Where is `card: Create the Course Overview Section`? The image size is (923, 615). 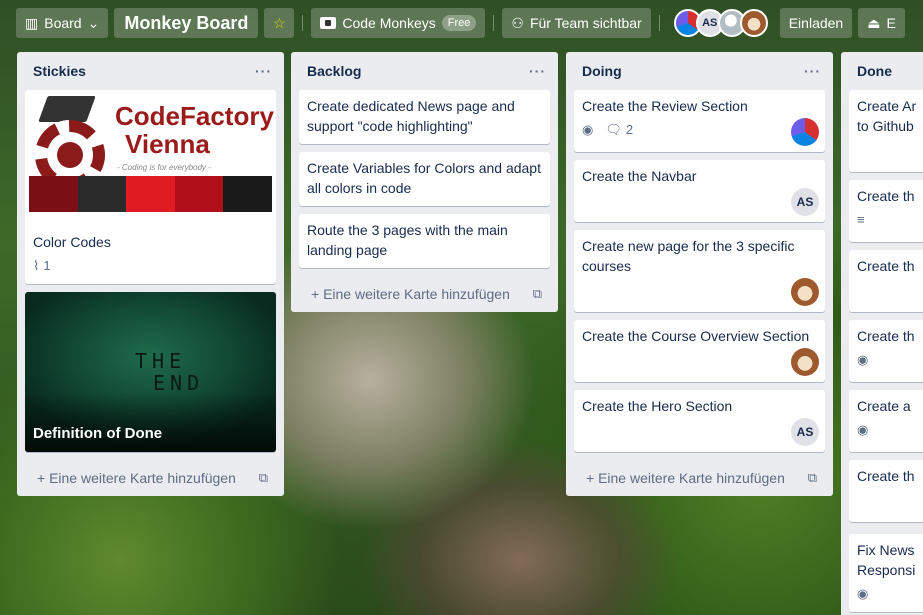
card: Create the Course Overview Section is located at coordinates (699, 351).